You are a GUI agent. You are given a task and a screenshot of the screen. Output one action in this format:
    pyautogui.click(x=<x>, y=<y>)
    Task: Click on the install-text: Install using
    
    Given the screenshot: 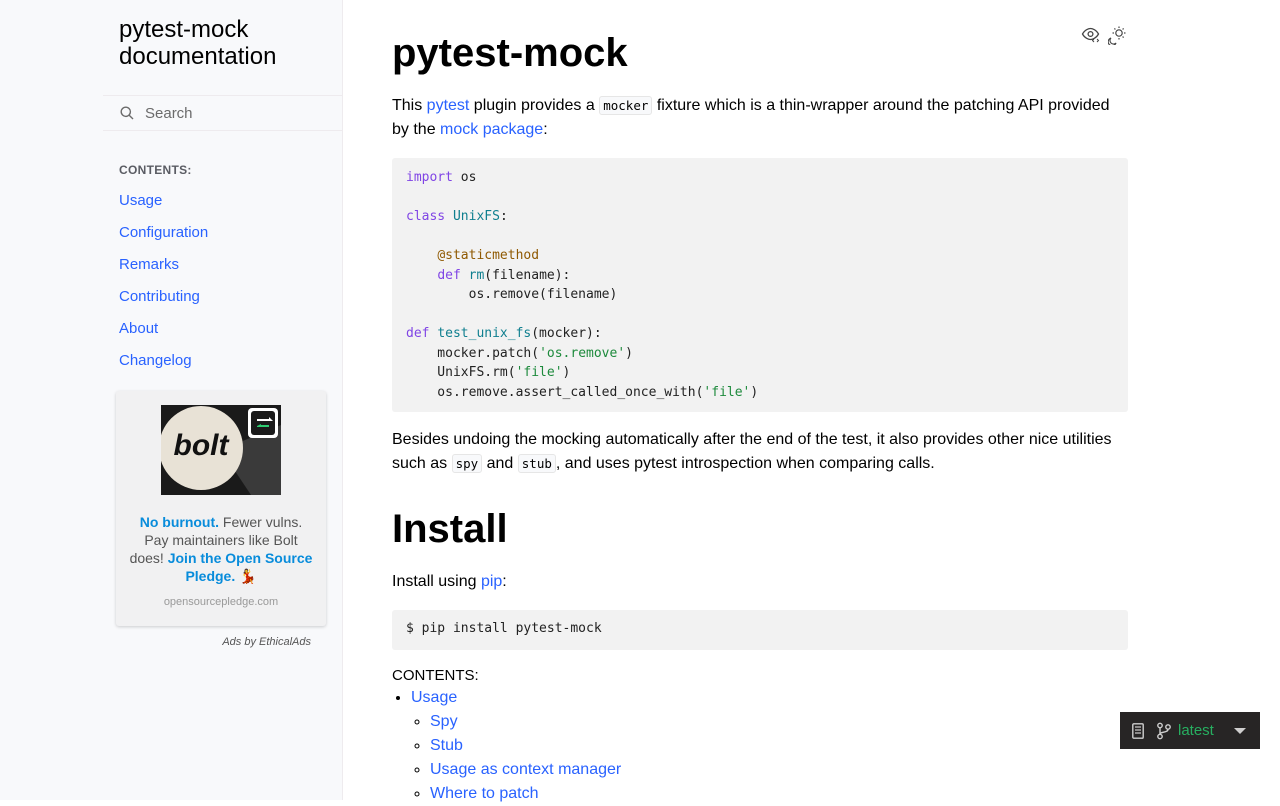 What is the action you would take?
    pyautogui.click(x=436, y=581)
    